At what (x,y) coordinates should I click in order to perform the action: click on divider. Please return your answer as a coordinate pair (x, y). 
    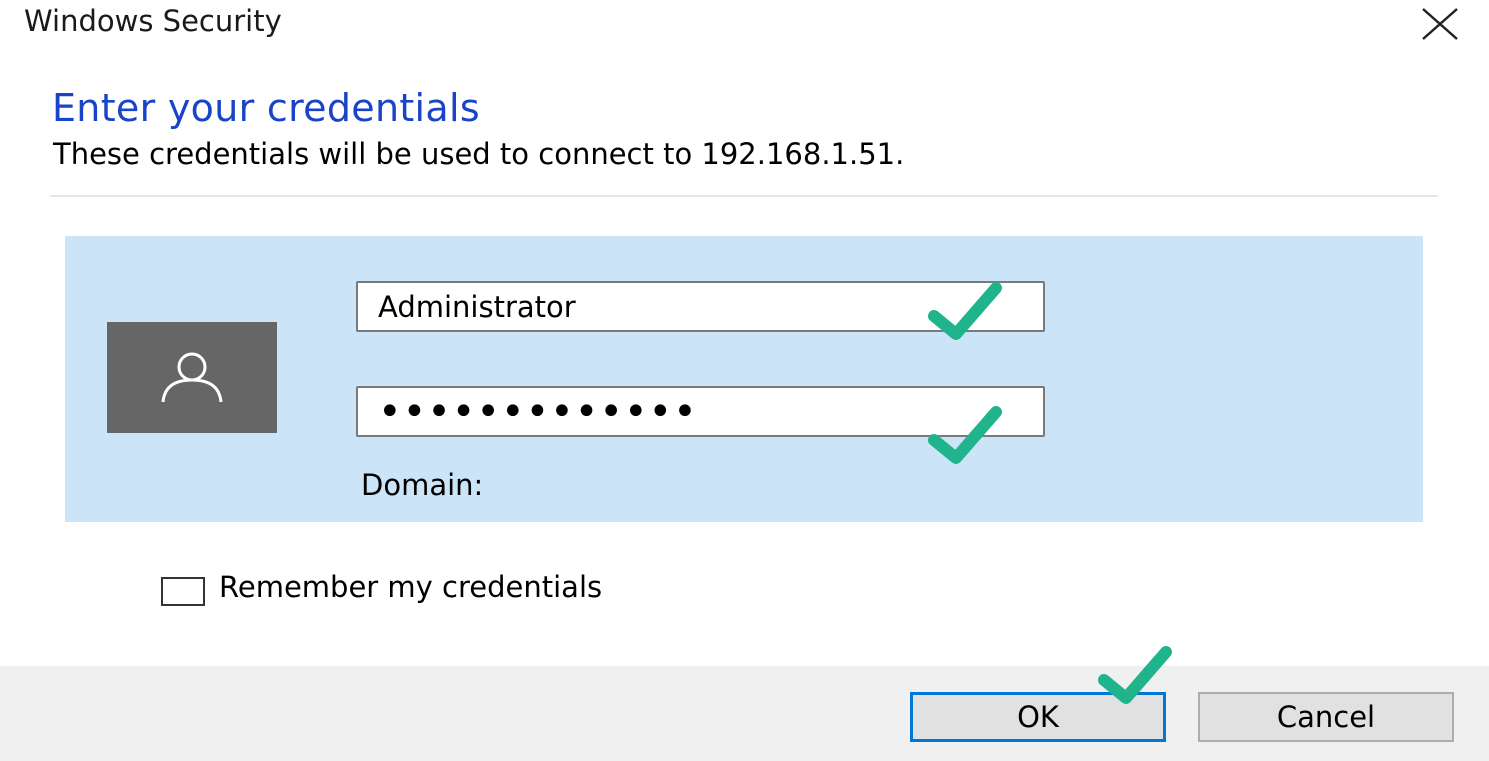
    Looking at the image, I should click on (744, 196).